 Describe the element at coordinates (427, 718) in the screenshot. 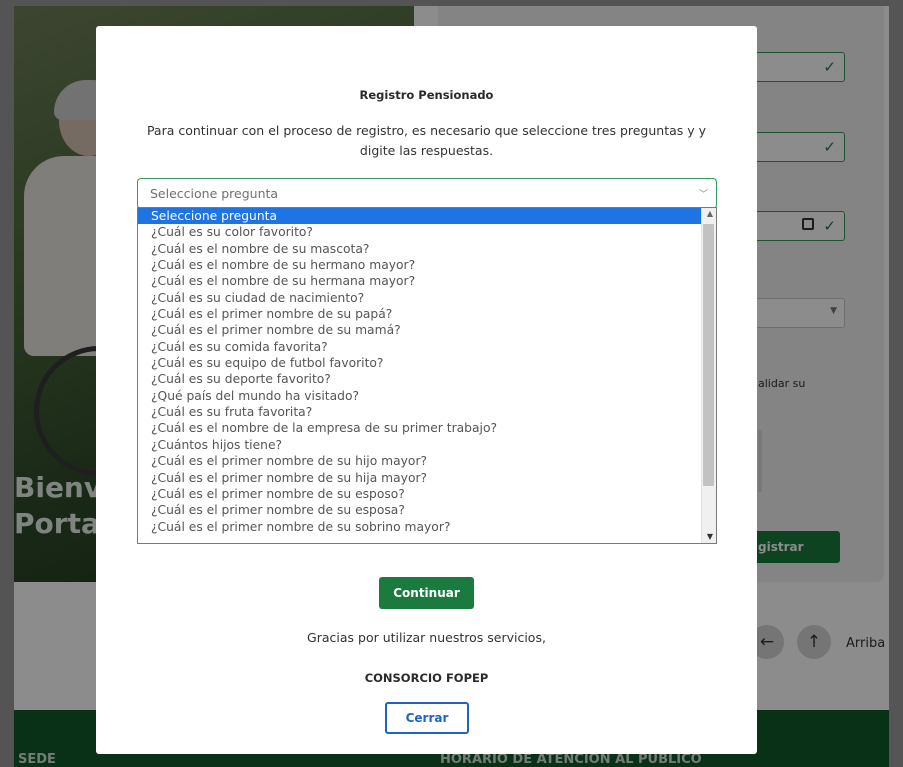

I see `close-button: Cerrar` at that location.